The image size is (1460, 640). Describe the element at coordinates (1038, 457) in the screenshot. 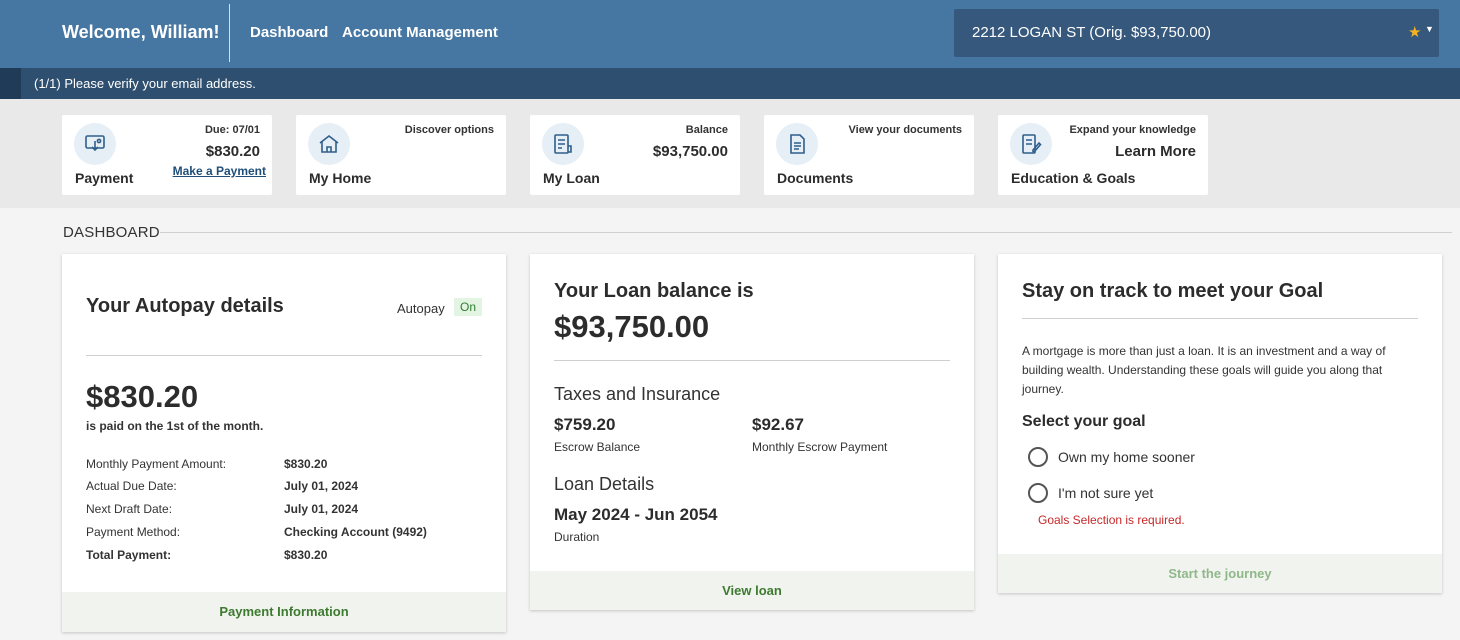

I see `goal-radio-own-home-sooner` at that location.